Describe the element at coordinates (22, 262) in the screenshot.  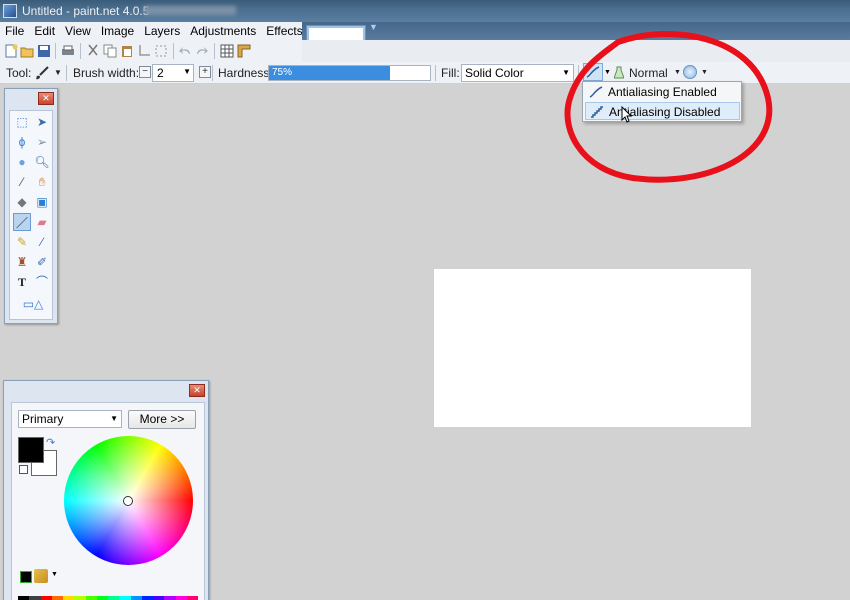
I see `clone-stamp-icon: ♜` at that location.